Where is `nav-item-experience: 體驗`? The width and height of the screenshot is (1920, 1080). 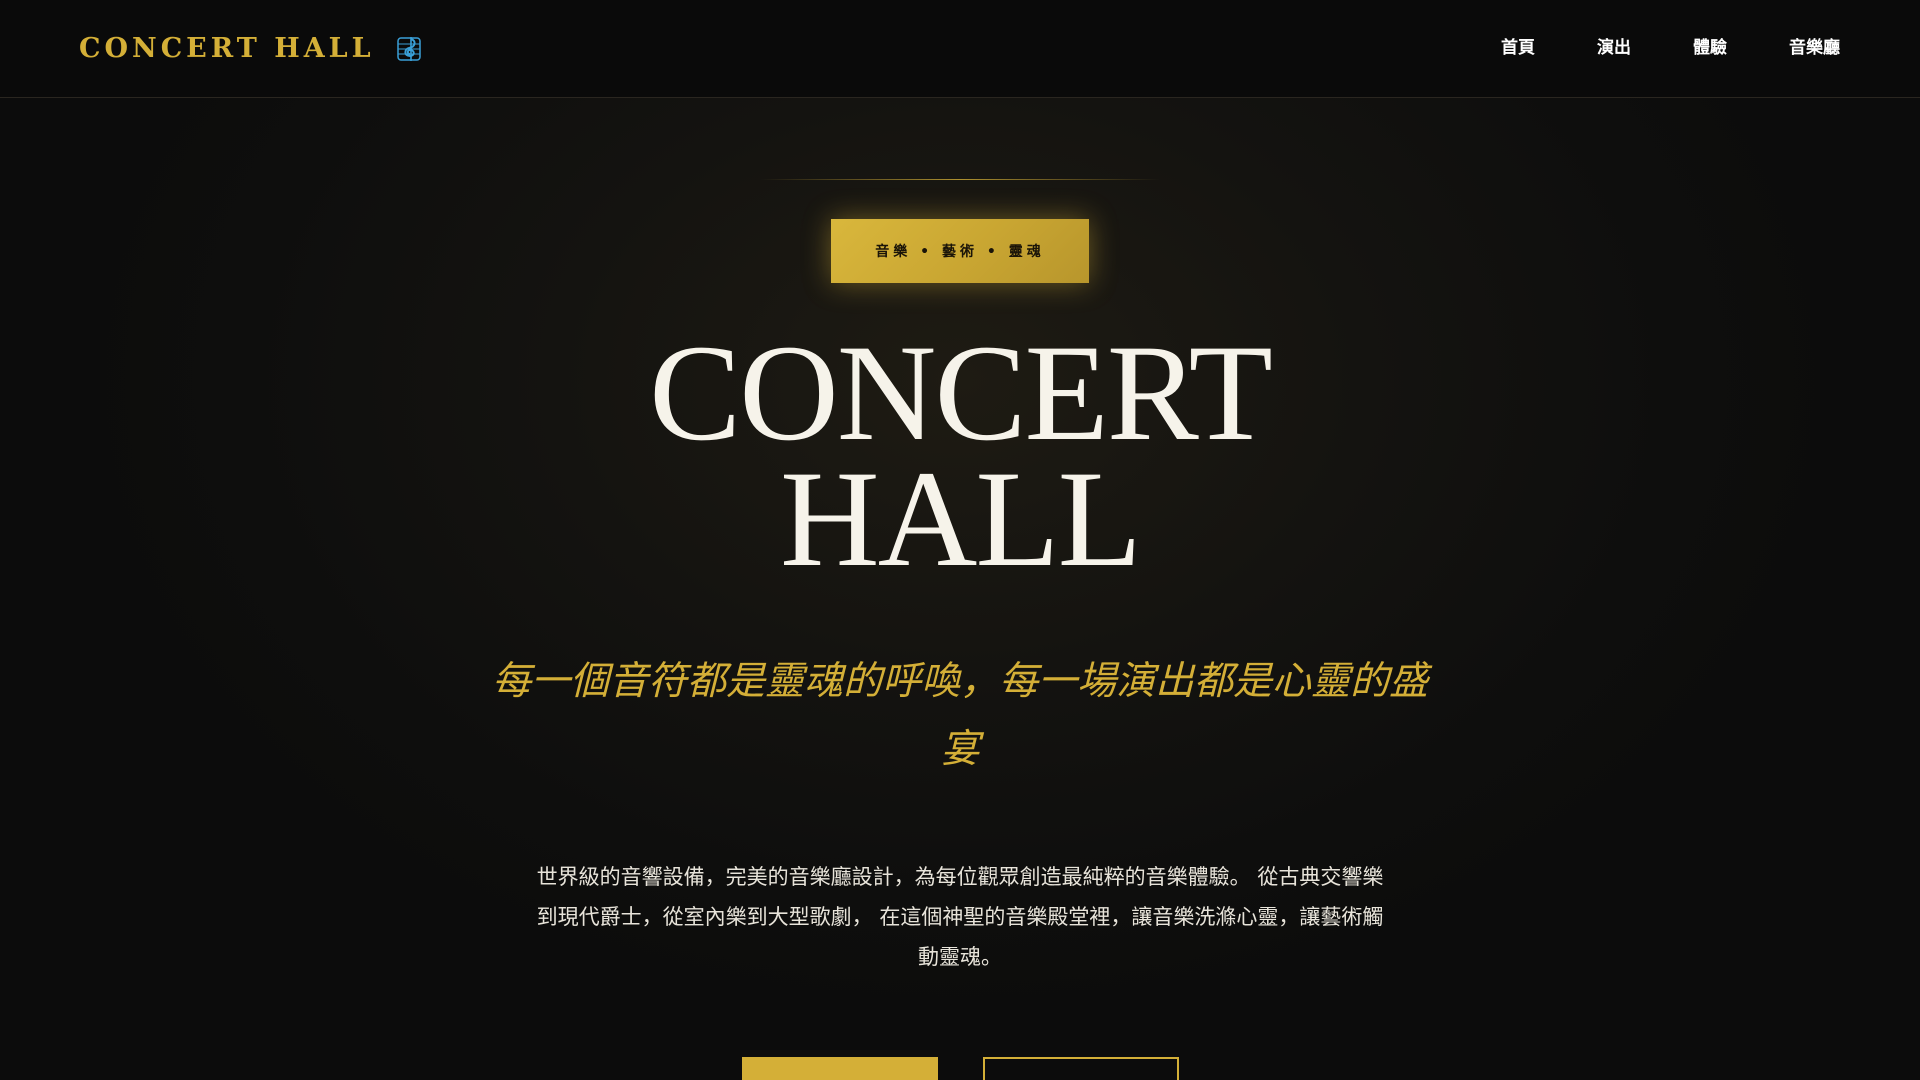
nav-item-experience: 體驗 is located at coordinates (1710, 48).